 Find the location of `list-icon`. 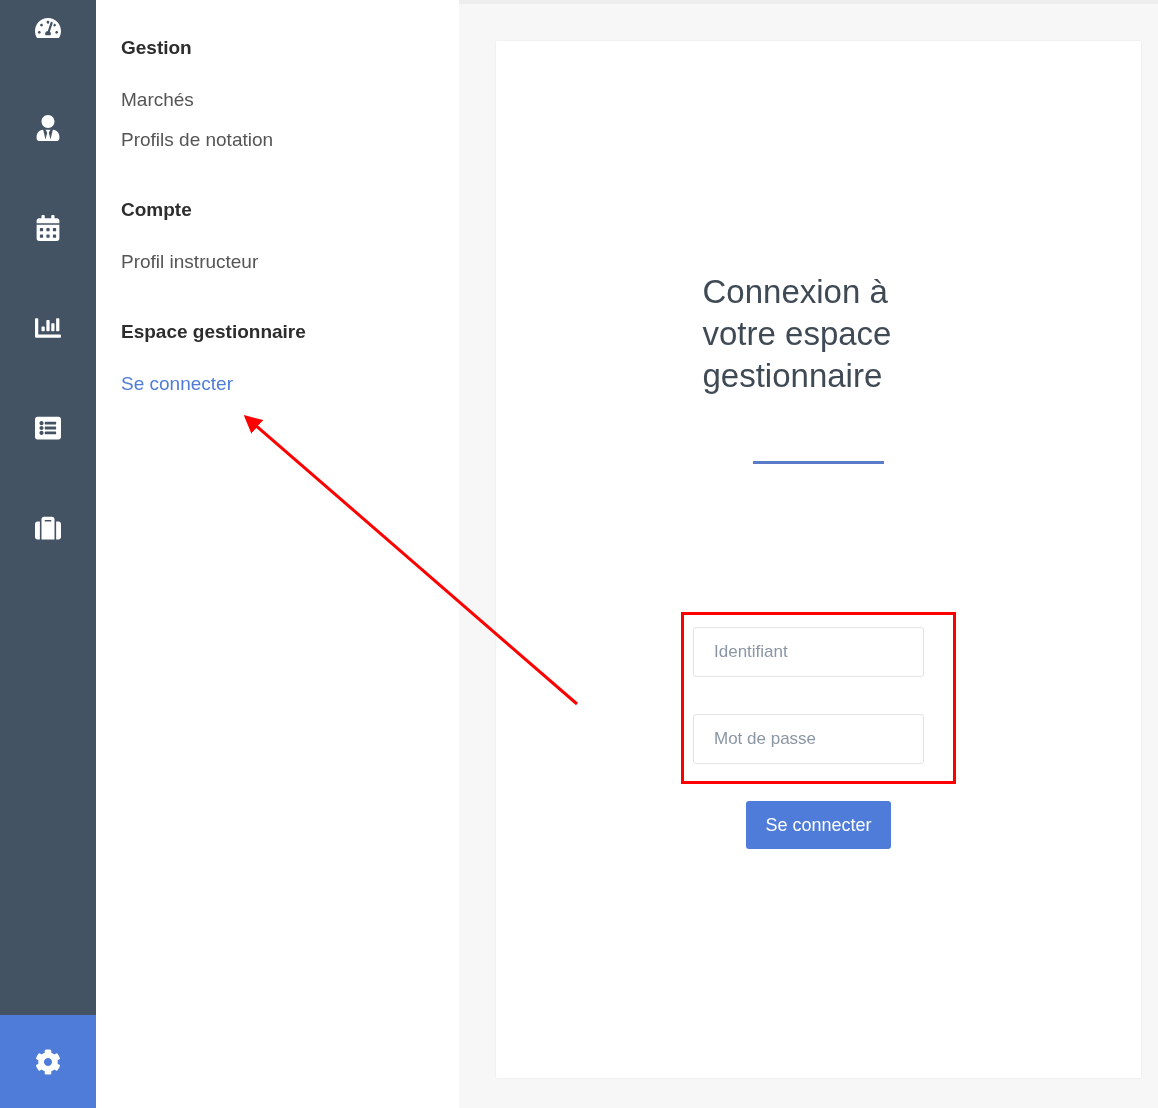

list-icon is located at coordinates (48, 428).